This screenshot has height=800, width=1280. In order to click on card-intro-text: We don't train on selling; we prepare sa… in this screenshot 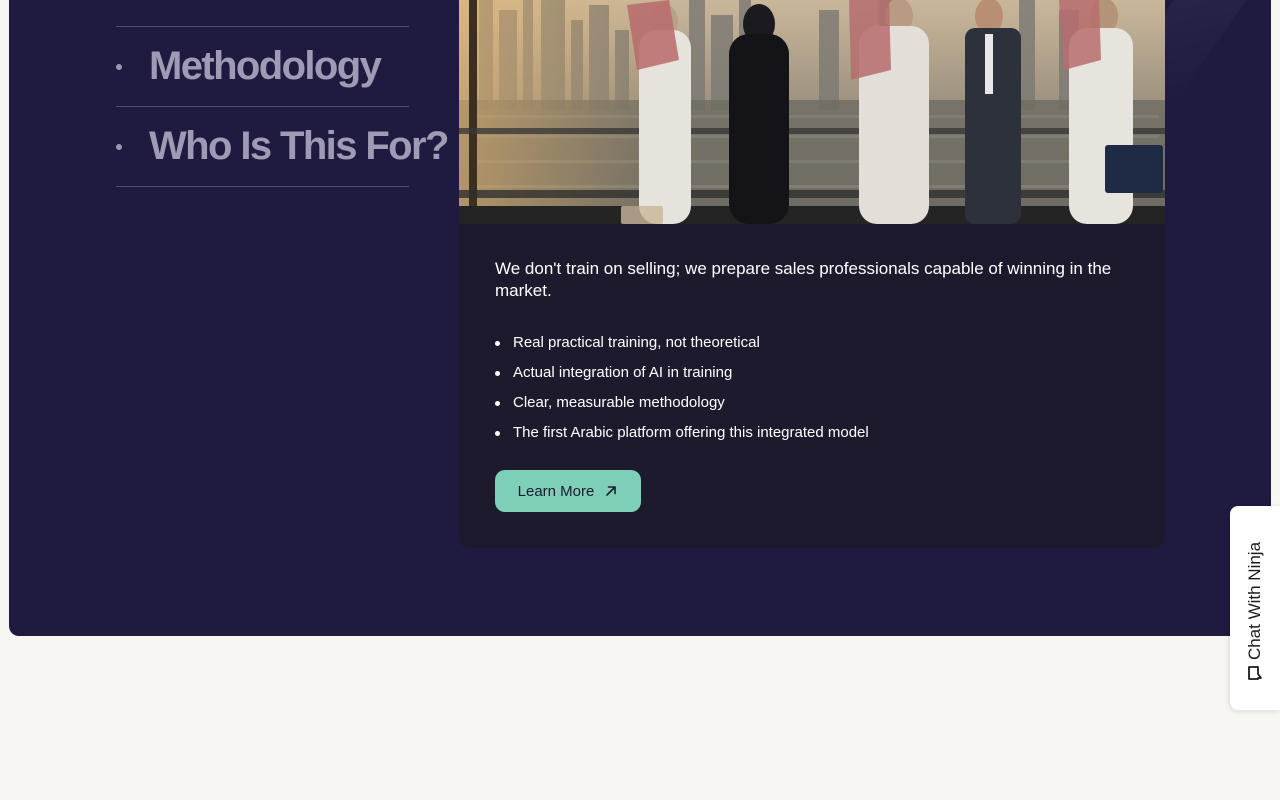, I will do `click(803, 279)`.